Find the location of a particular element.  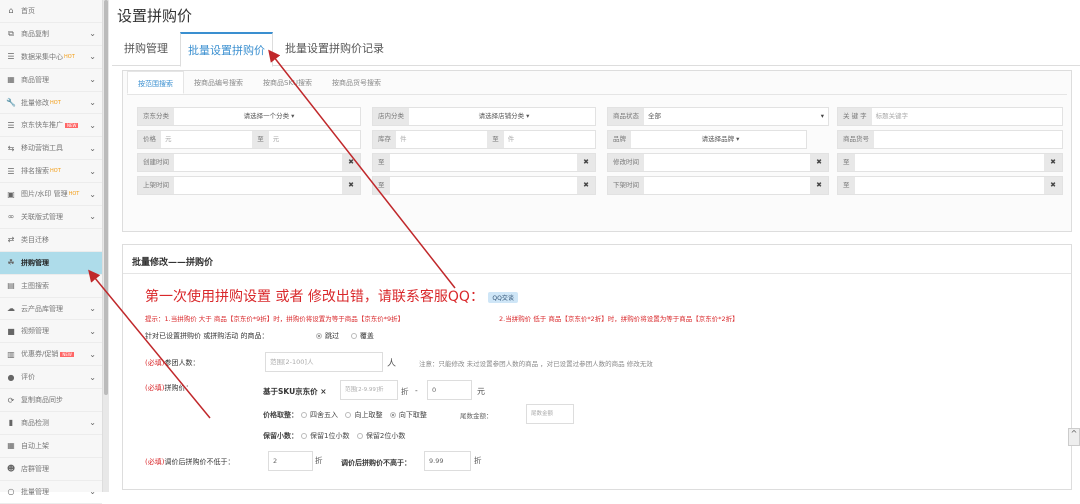

sidebar-item-label: 店群管理 is located at coordinates (35, 468).